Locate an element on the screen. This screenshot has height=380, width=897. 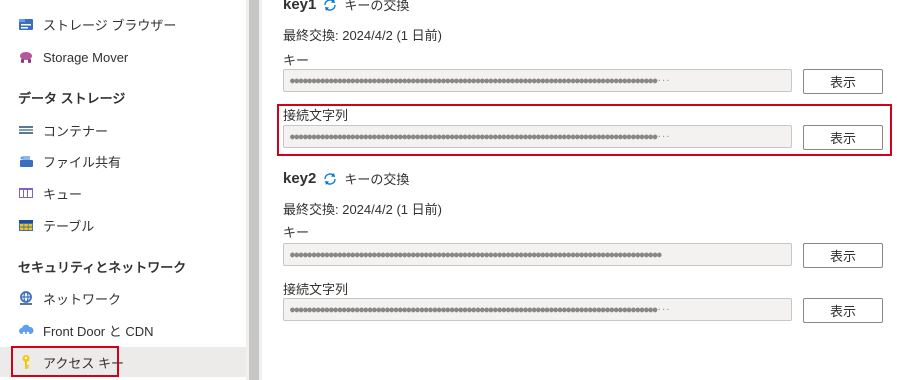
access-keys-highlight-box is located at coordinates (65, 361).